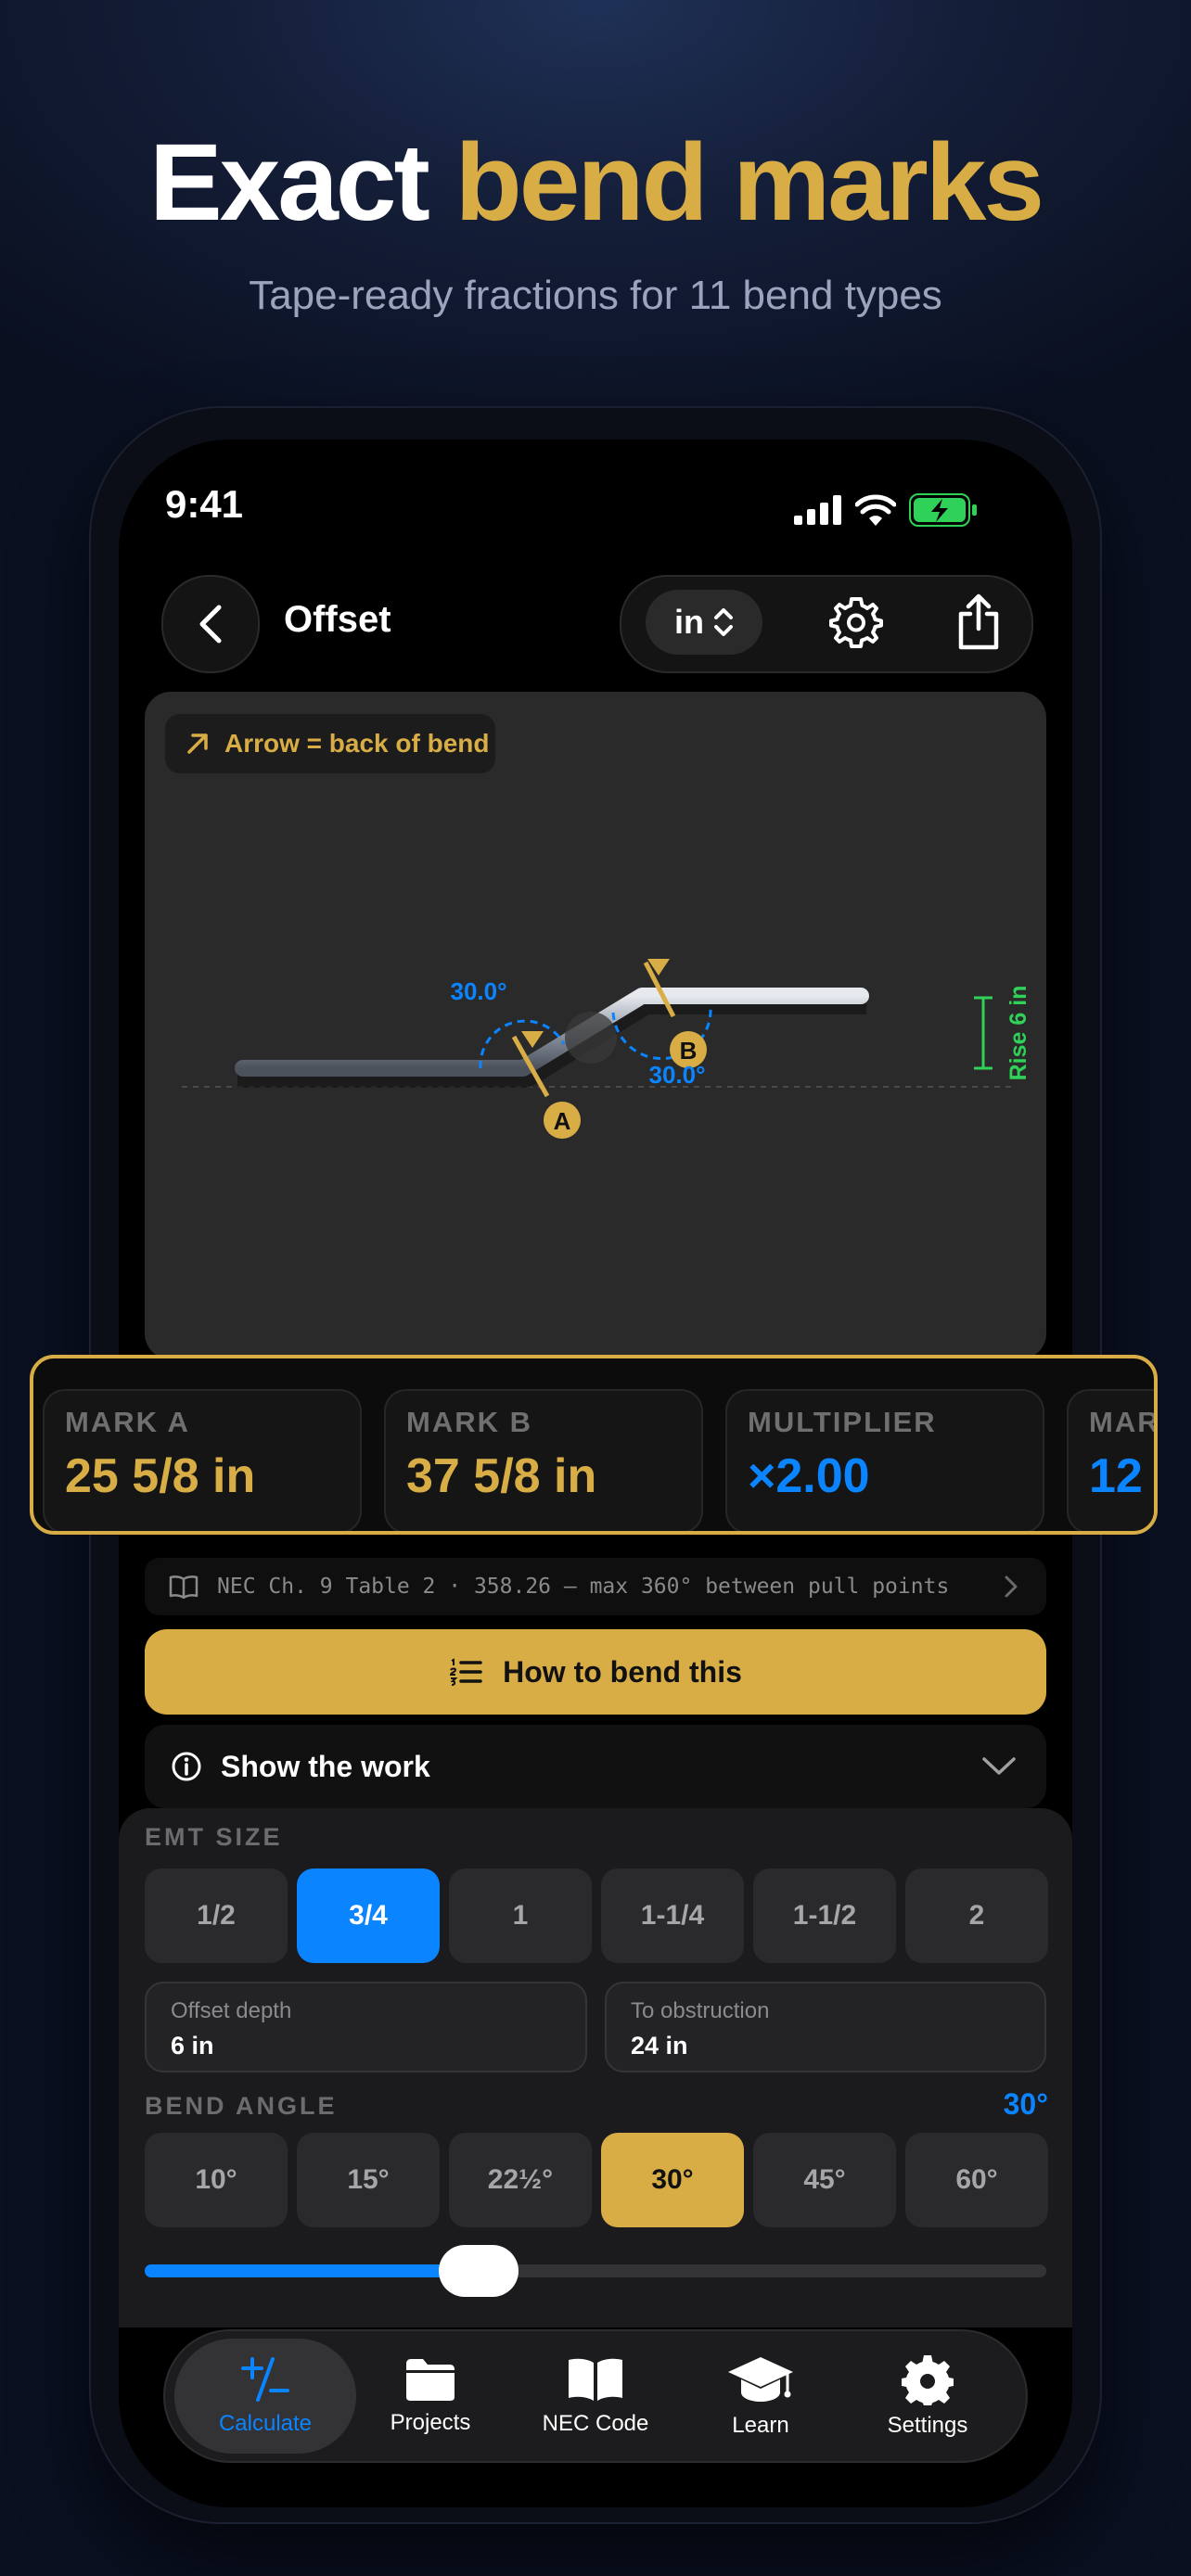  Describe the element at coordinates (884, 1460) in the screenshot. I see `result-card-multiplier: MULTIPLIER ×2.00` at that location.